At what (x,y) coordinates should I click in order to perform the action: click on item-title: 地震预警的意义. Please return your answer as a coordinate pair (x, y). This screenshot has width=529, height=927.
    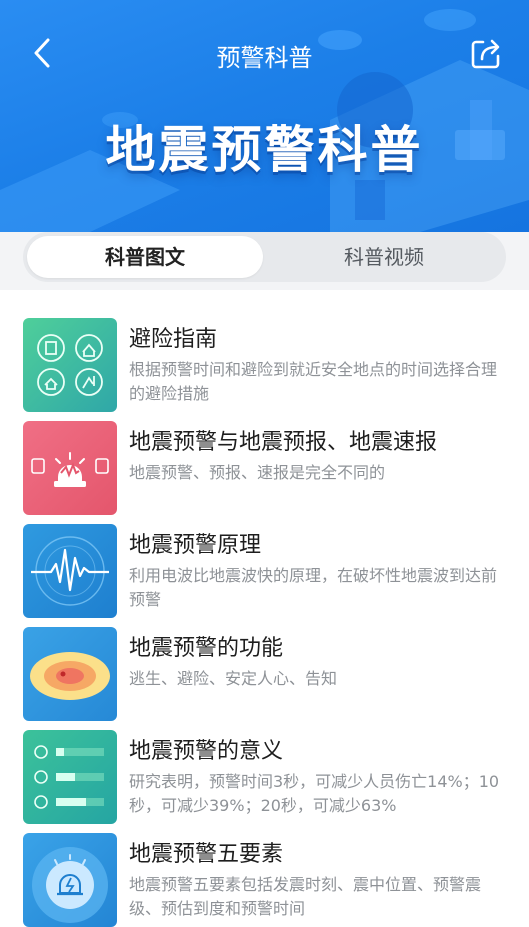
    Looking at the image, I should click on (206, 751).